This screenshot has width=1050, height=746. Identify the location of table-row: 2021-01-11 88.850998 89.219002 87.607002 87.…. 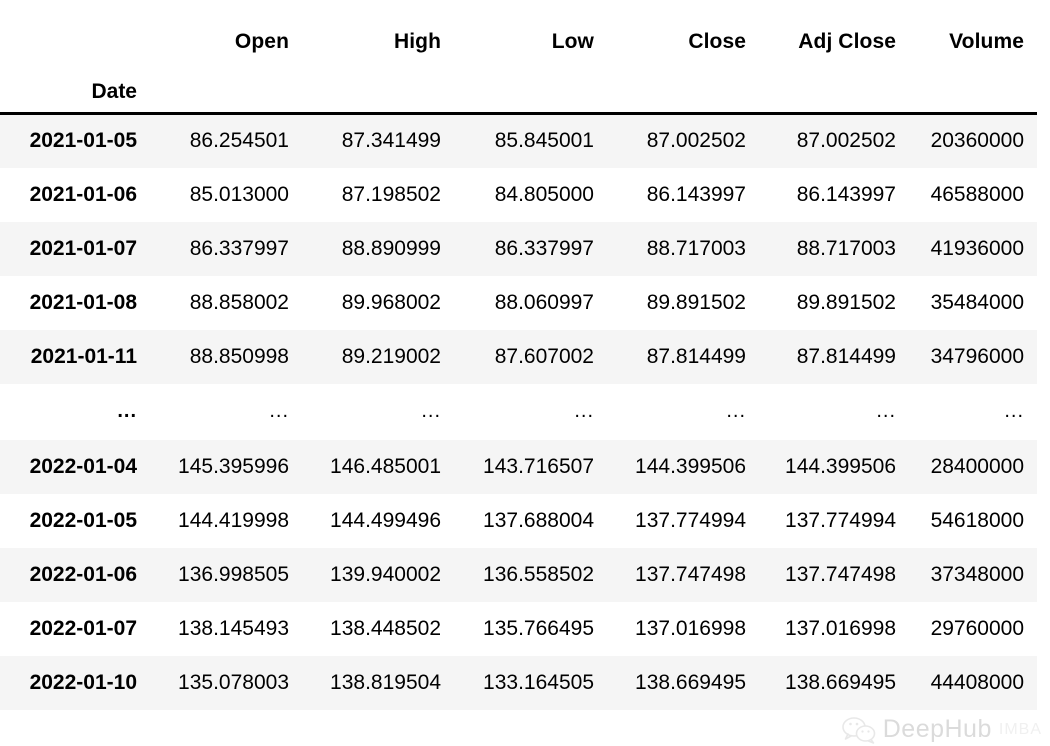
(518, 356).